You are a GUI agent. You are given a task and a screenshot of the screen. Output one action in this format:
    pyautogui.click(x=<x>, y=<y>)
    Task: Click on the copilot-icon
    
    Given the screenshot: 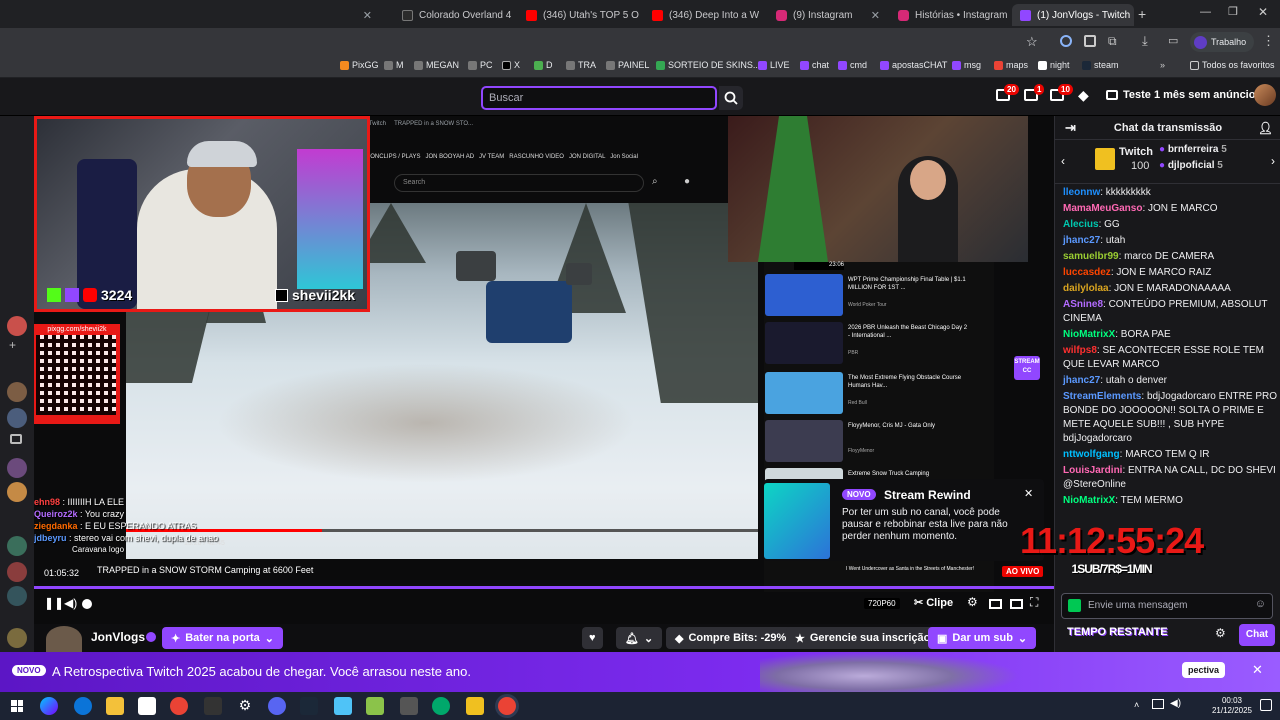 What is the action you would take?
    pyautogui.click(x=49, y=706)
    